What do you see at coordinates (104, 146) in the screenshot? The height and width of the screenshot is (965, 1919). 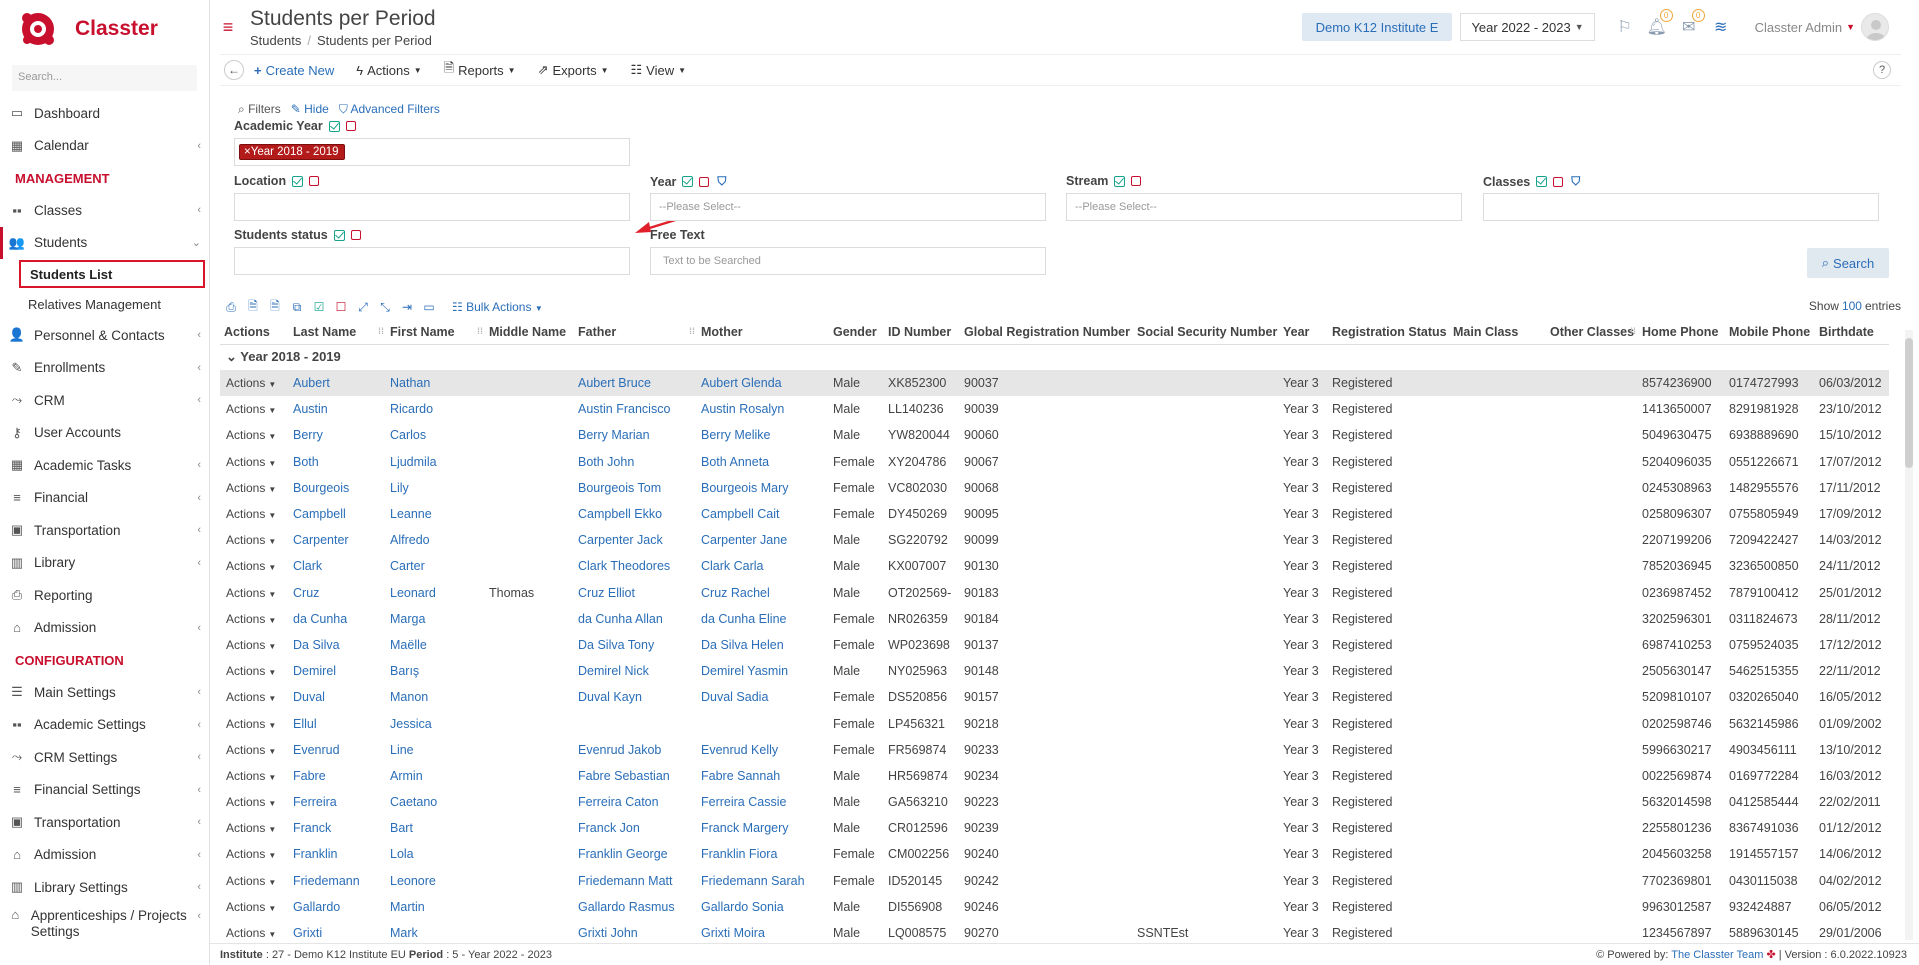 I see `sidebar-item-calendar: ▦ Calendar ‹` at bounding box center [104, 146].